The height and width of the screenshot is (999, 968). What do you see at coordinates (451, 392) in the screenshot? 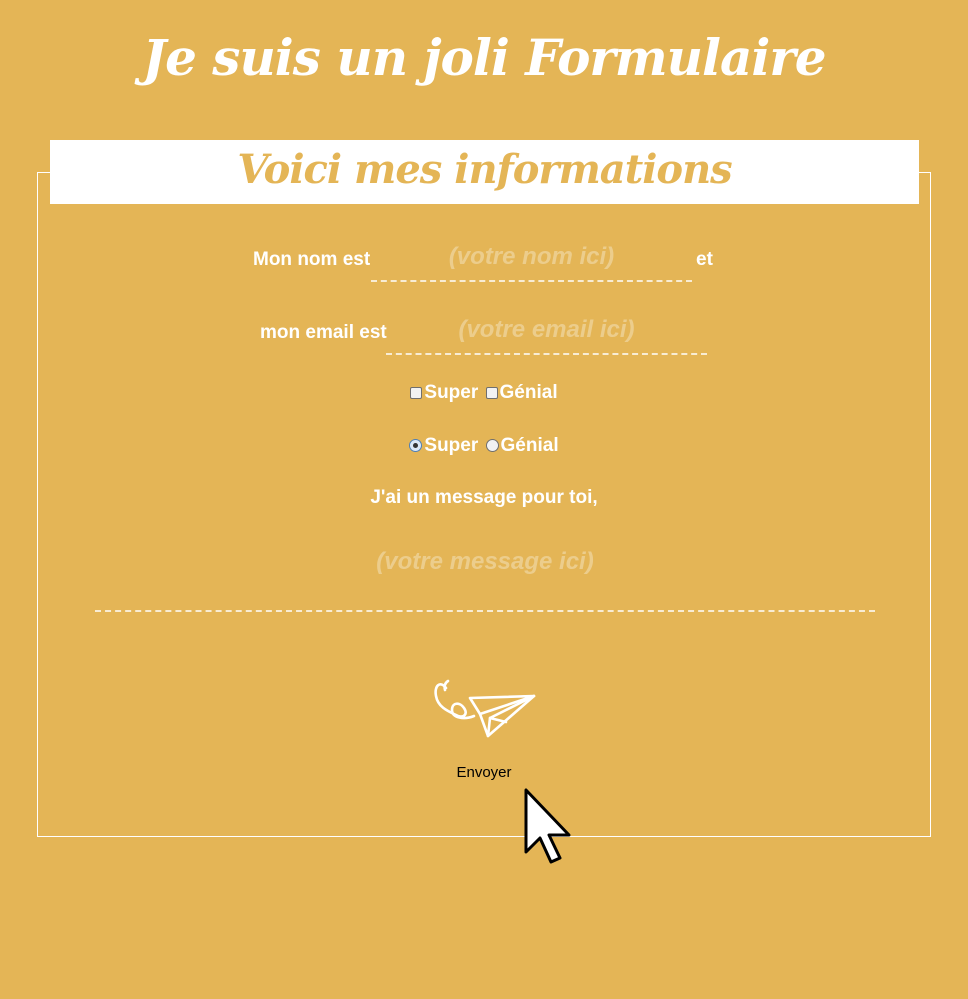
I see `checkbox-super-label: Super` at bounding box center [451, 392].